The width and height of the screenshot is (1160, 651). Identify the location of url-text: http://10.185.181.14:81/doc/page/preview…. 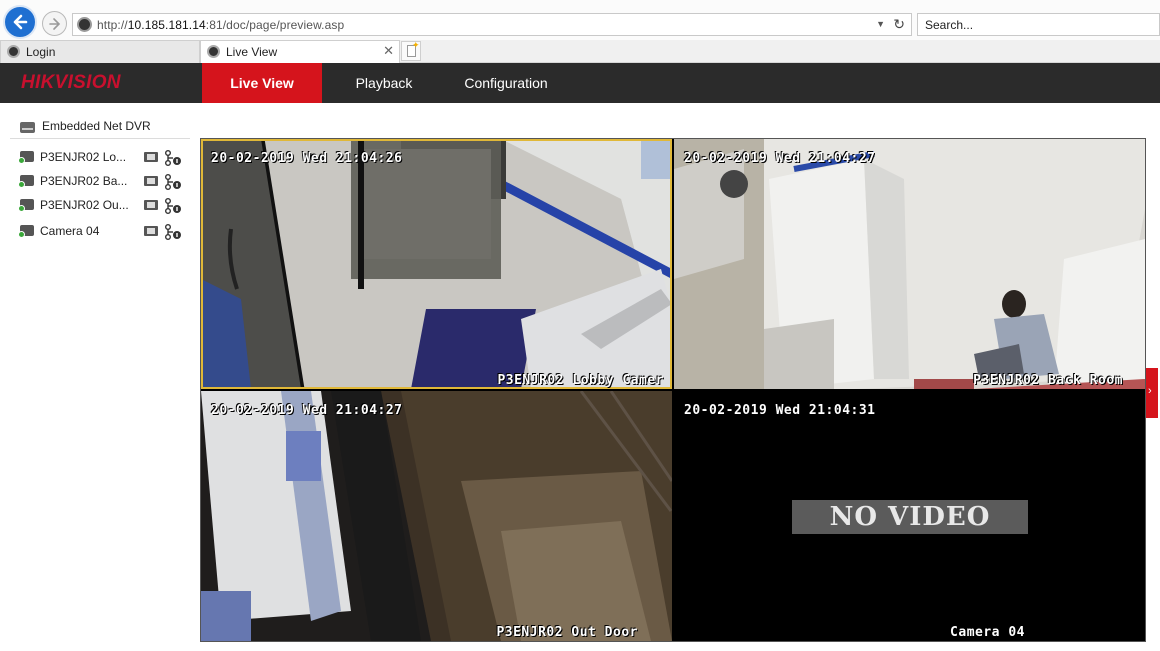
(221, 25).